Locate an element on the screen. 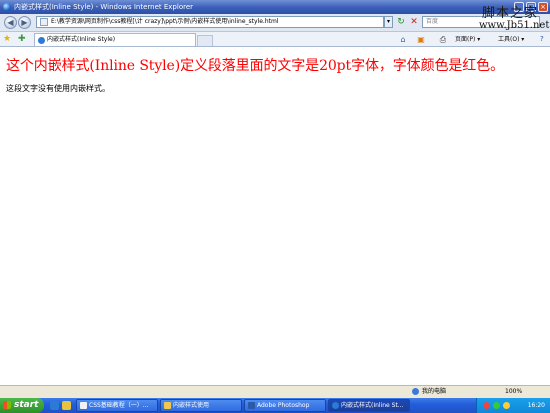  quicklaunch-ie-icon is located at coordinates (54, 405).